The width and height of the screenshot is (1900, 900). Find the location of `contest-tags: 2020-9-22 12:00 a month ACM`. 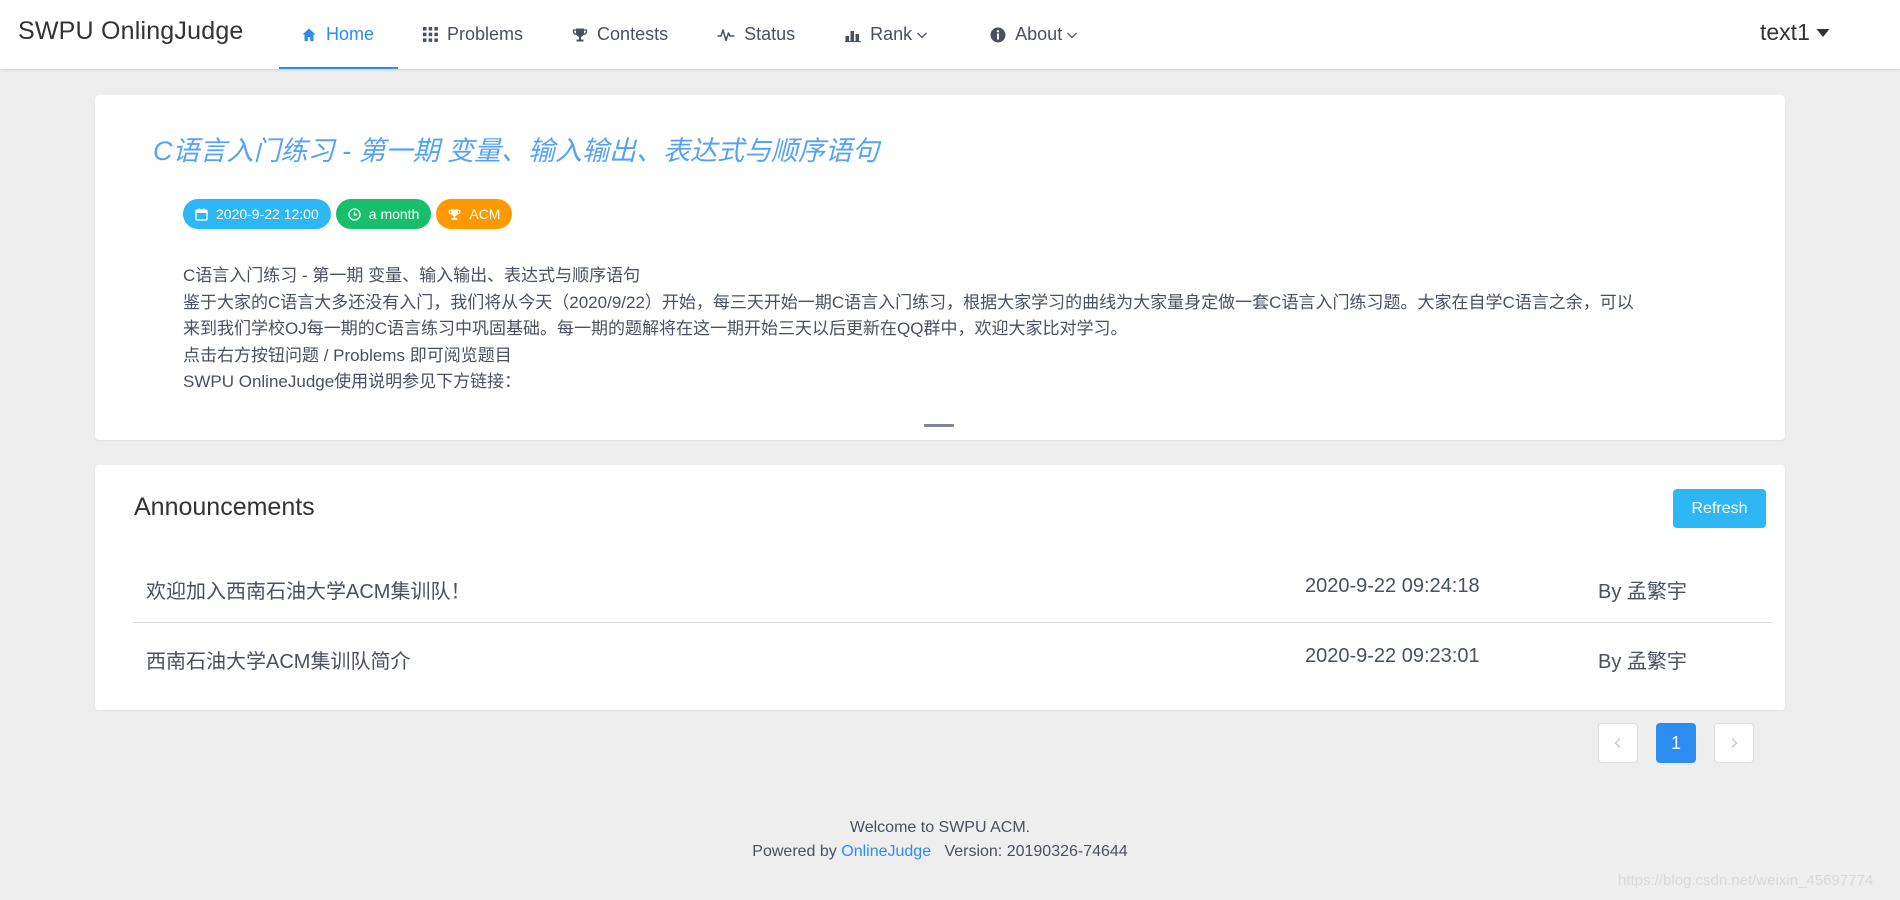

contest-tags: 2020-9-22 12:00 a month ACM is located at coordinates (348, 214).